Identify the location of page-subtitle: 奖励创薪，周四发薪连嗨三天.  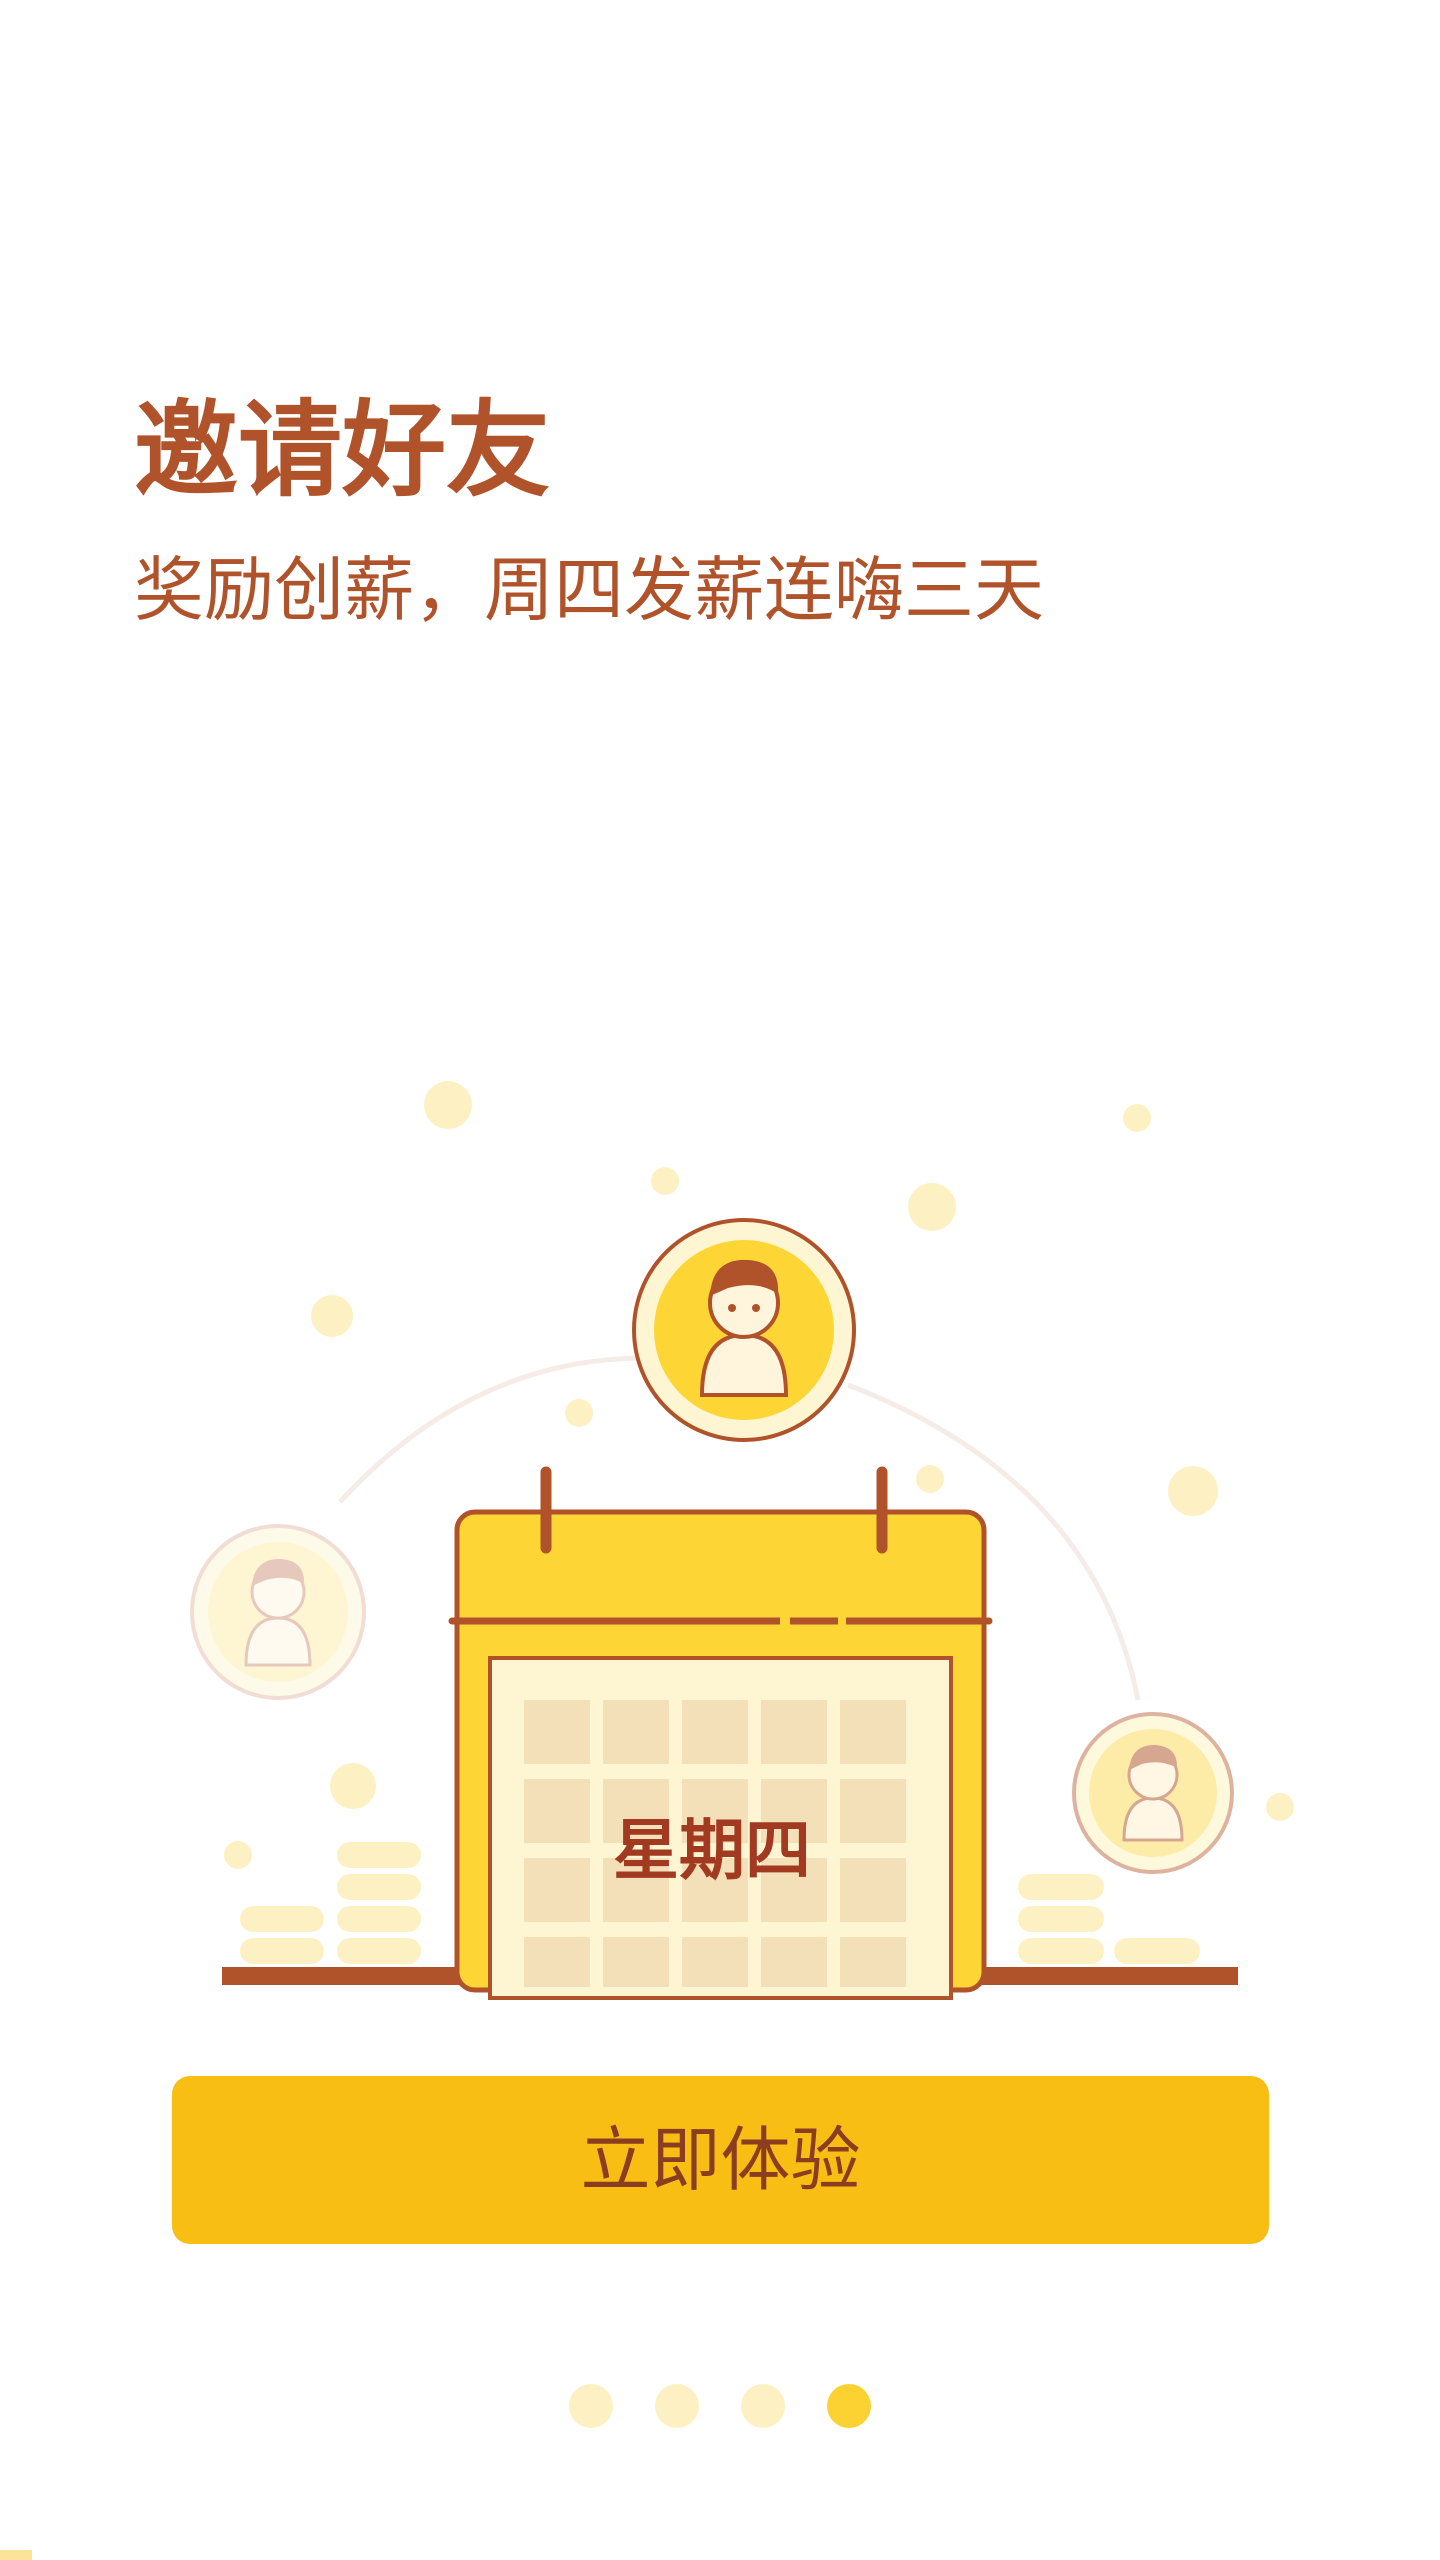
(589, 590).